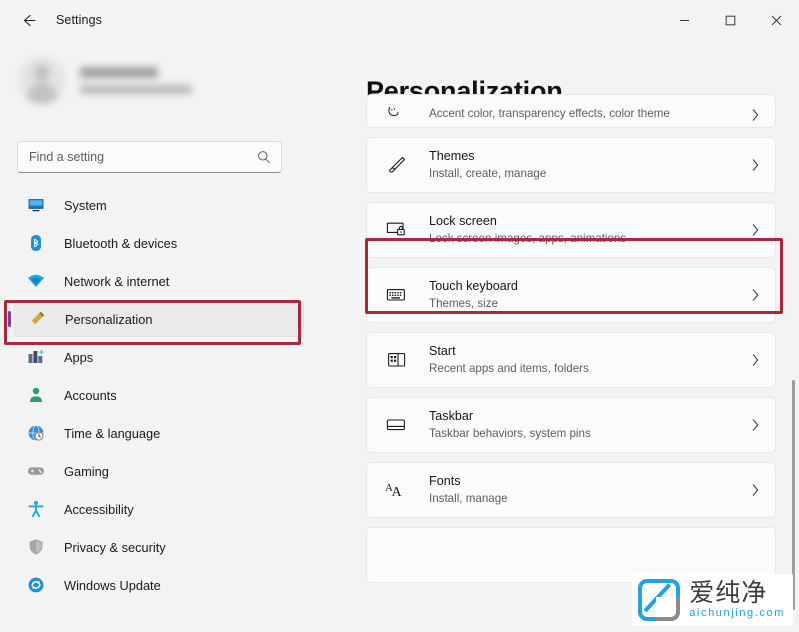 The image size is (799, 632). I want to click on lock-screen-icon, so click(397, 230).